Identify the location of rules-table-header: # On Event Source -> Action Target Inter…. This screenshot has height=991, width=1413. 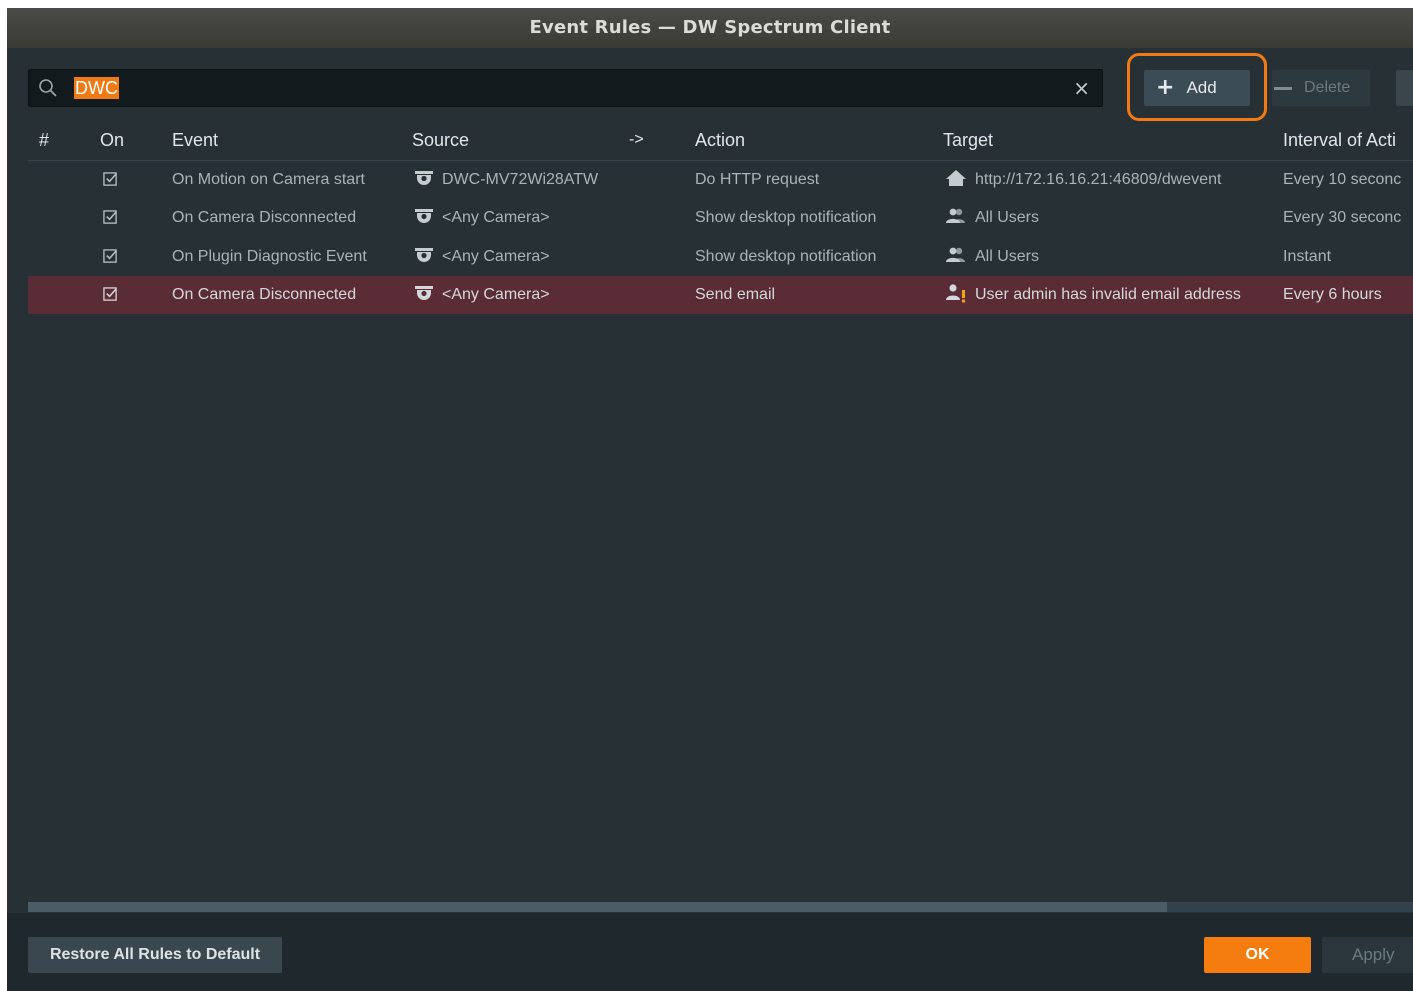
(720, 140).